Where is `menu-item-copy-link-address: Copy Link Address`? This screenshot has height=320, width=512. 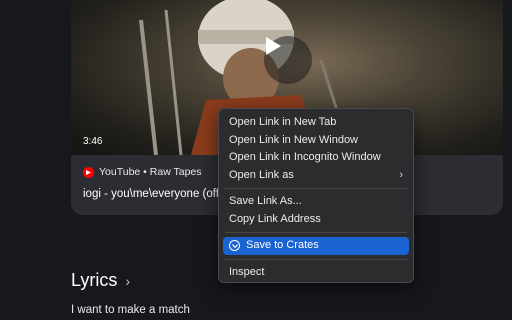 menu-item-copy-link-address: Copy Link Address is located at coordinates (316, 220).